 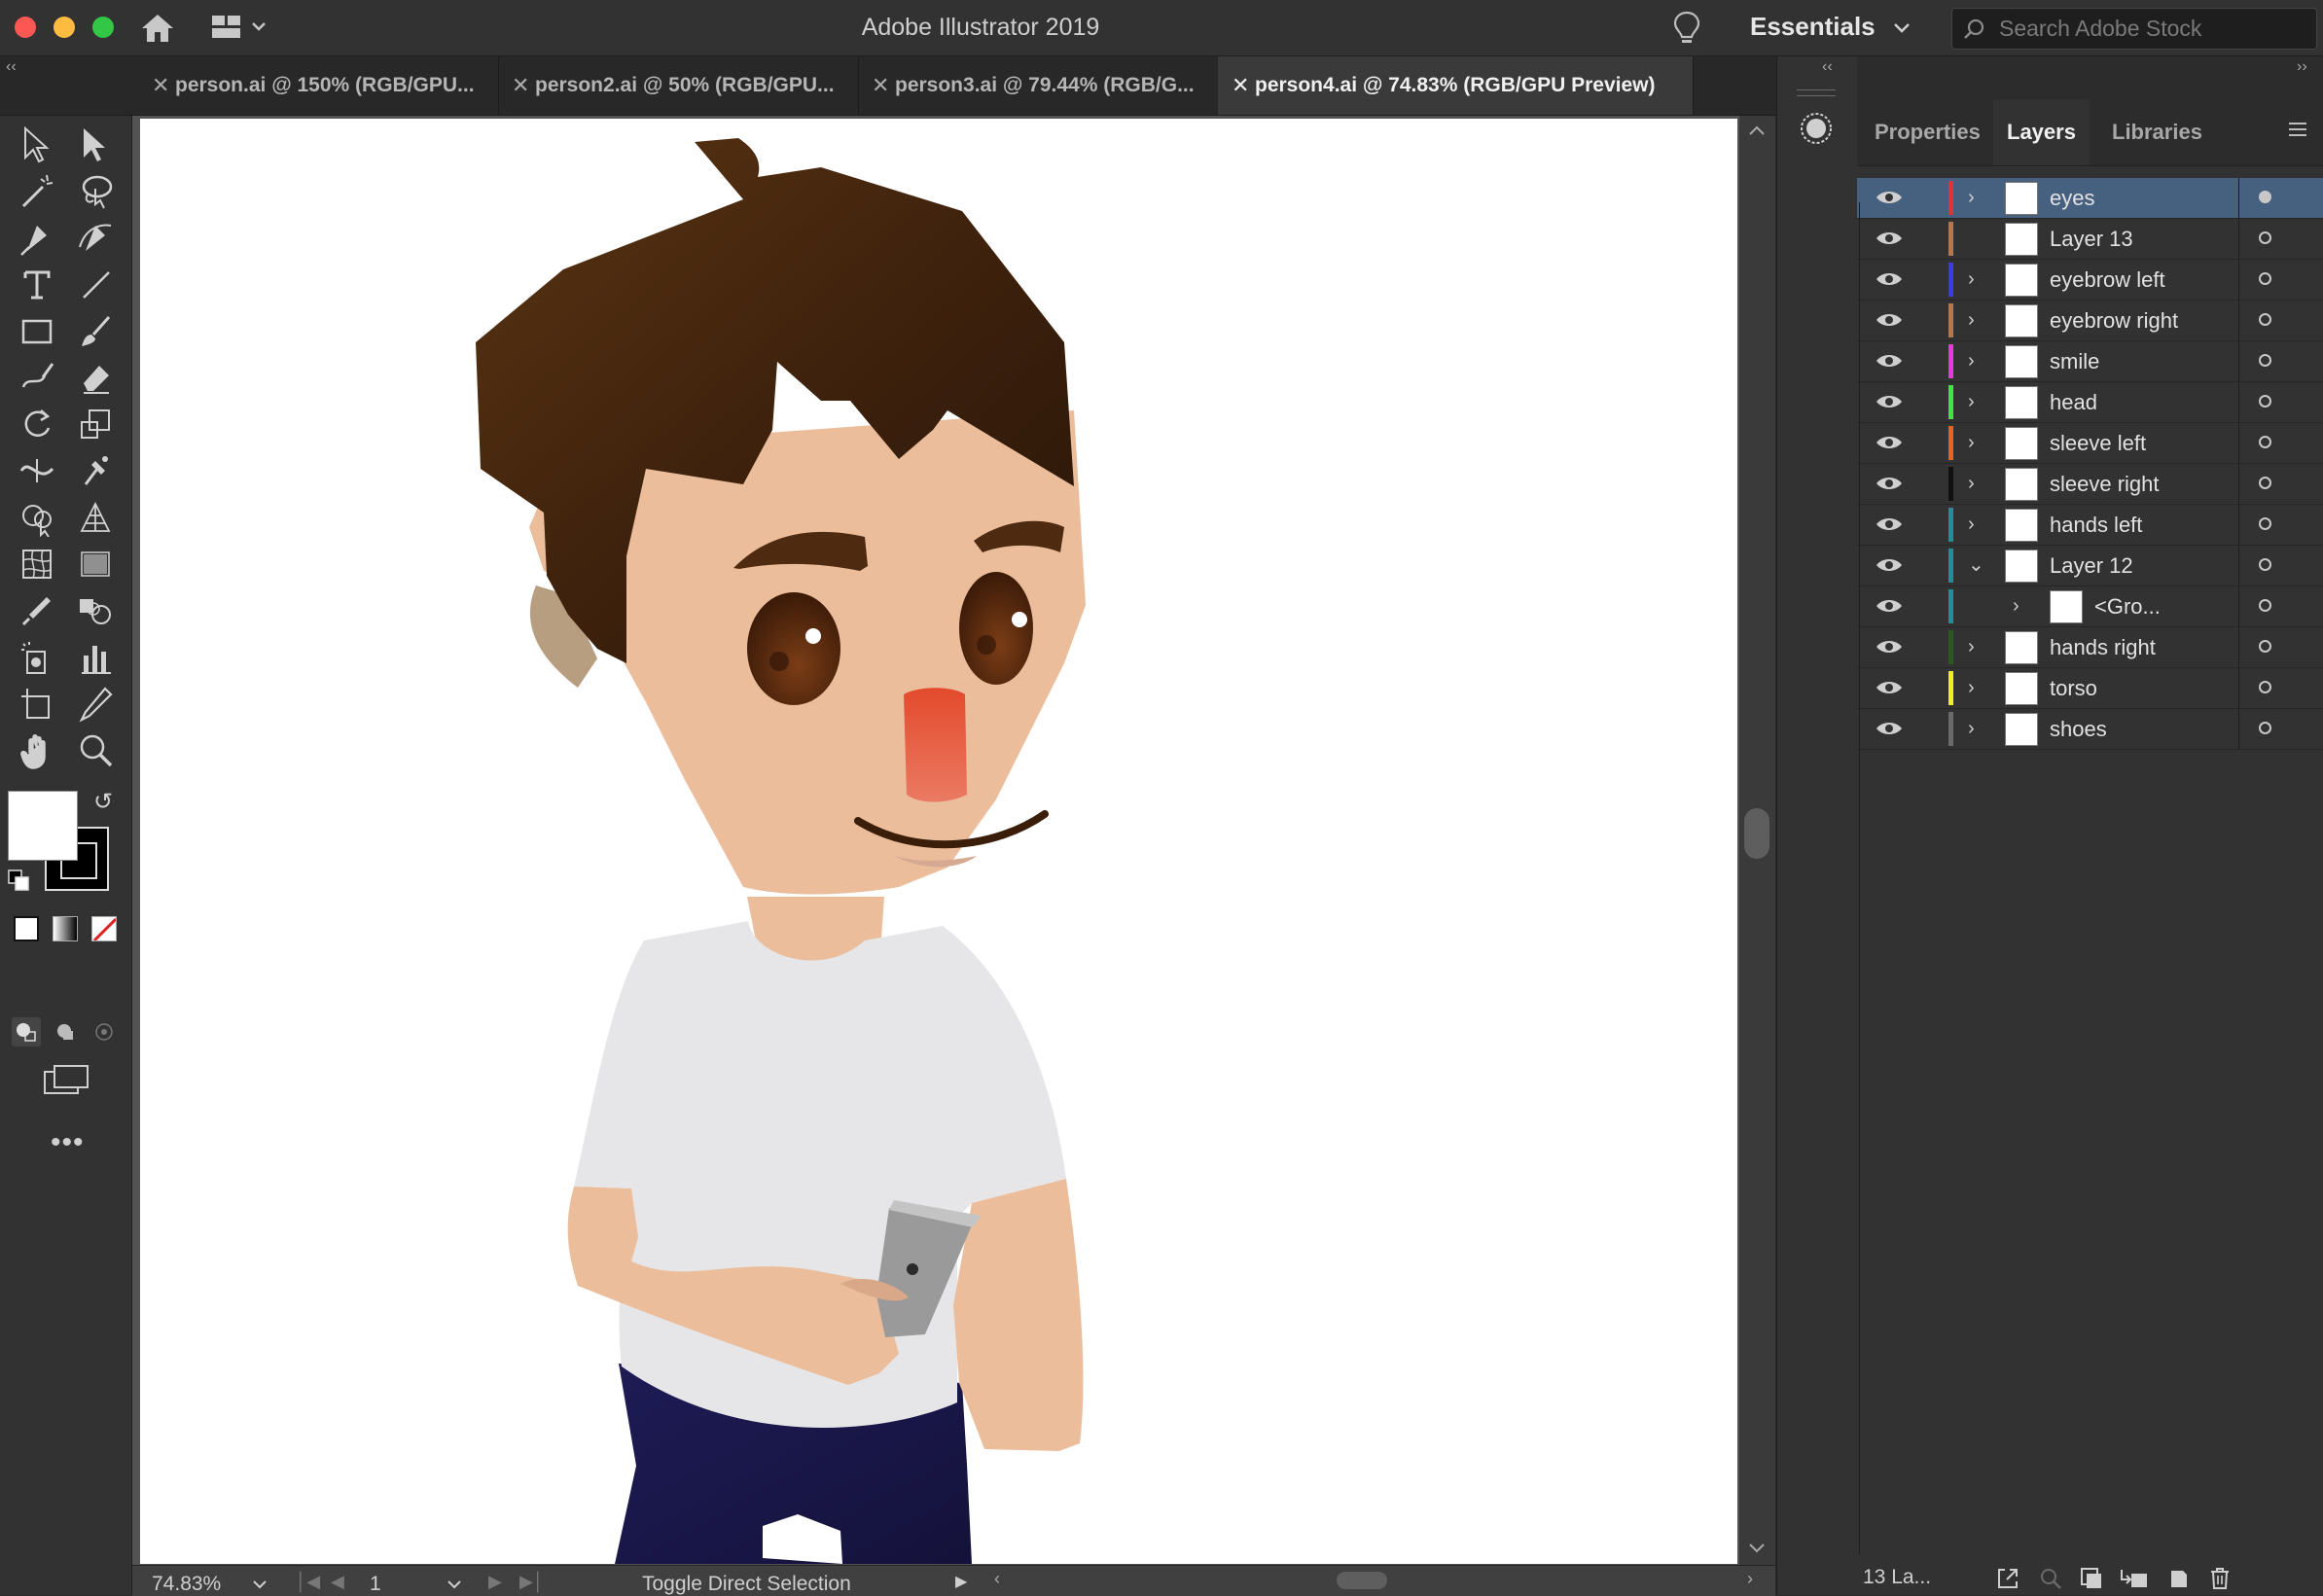 What do you see at coordinates (2090, 281) in the screenshot?
I see `layer-row: › eyebrow left` at bounding box center [2090, 281].